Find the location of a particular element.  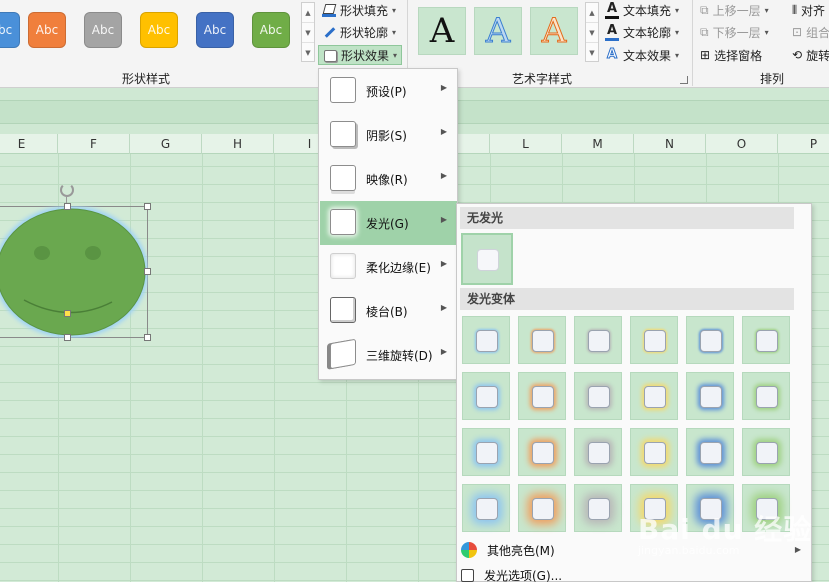

wordart-style-orange: A is located at coordinates (554, 31).